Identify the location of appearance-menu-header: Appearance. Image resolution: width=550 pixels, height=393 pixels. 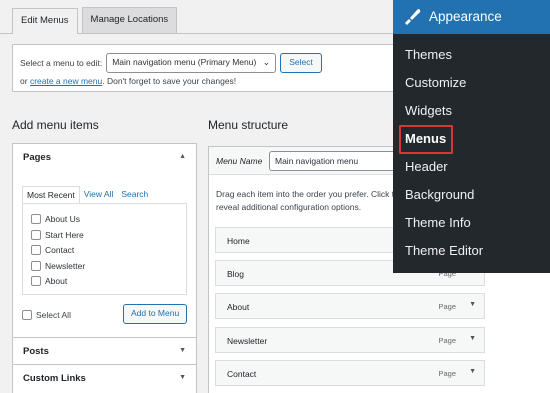
(471, 17).